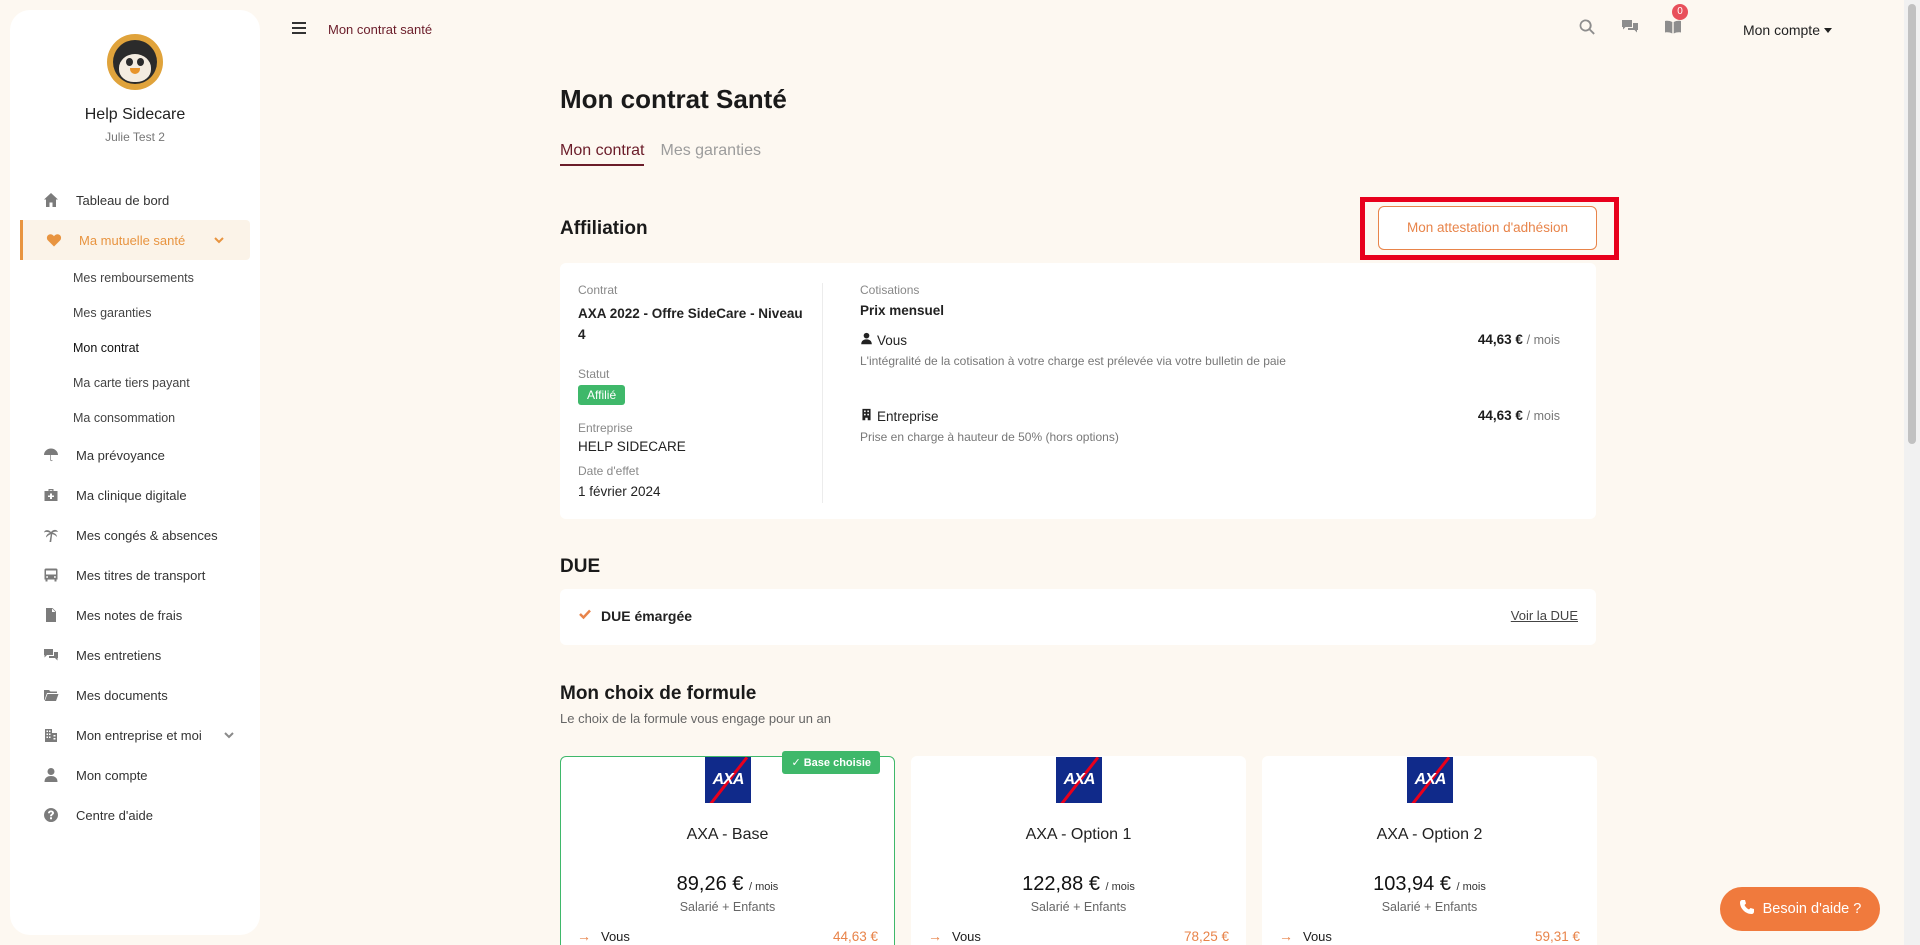 Image resolution: width=1920 pixels, height=945 pixels. I want to click on plan-price: 103,94 € / mois, so click(1429, 884).